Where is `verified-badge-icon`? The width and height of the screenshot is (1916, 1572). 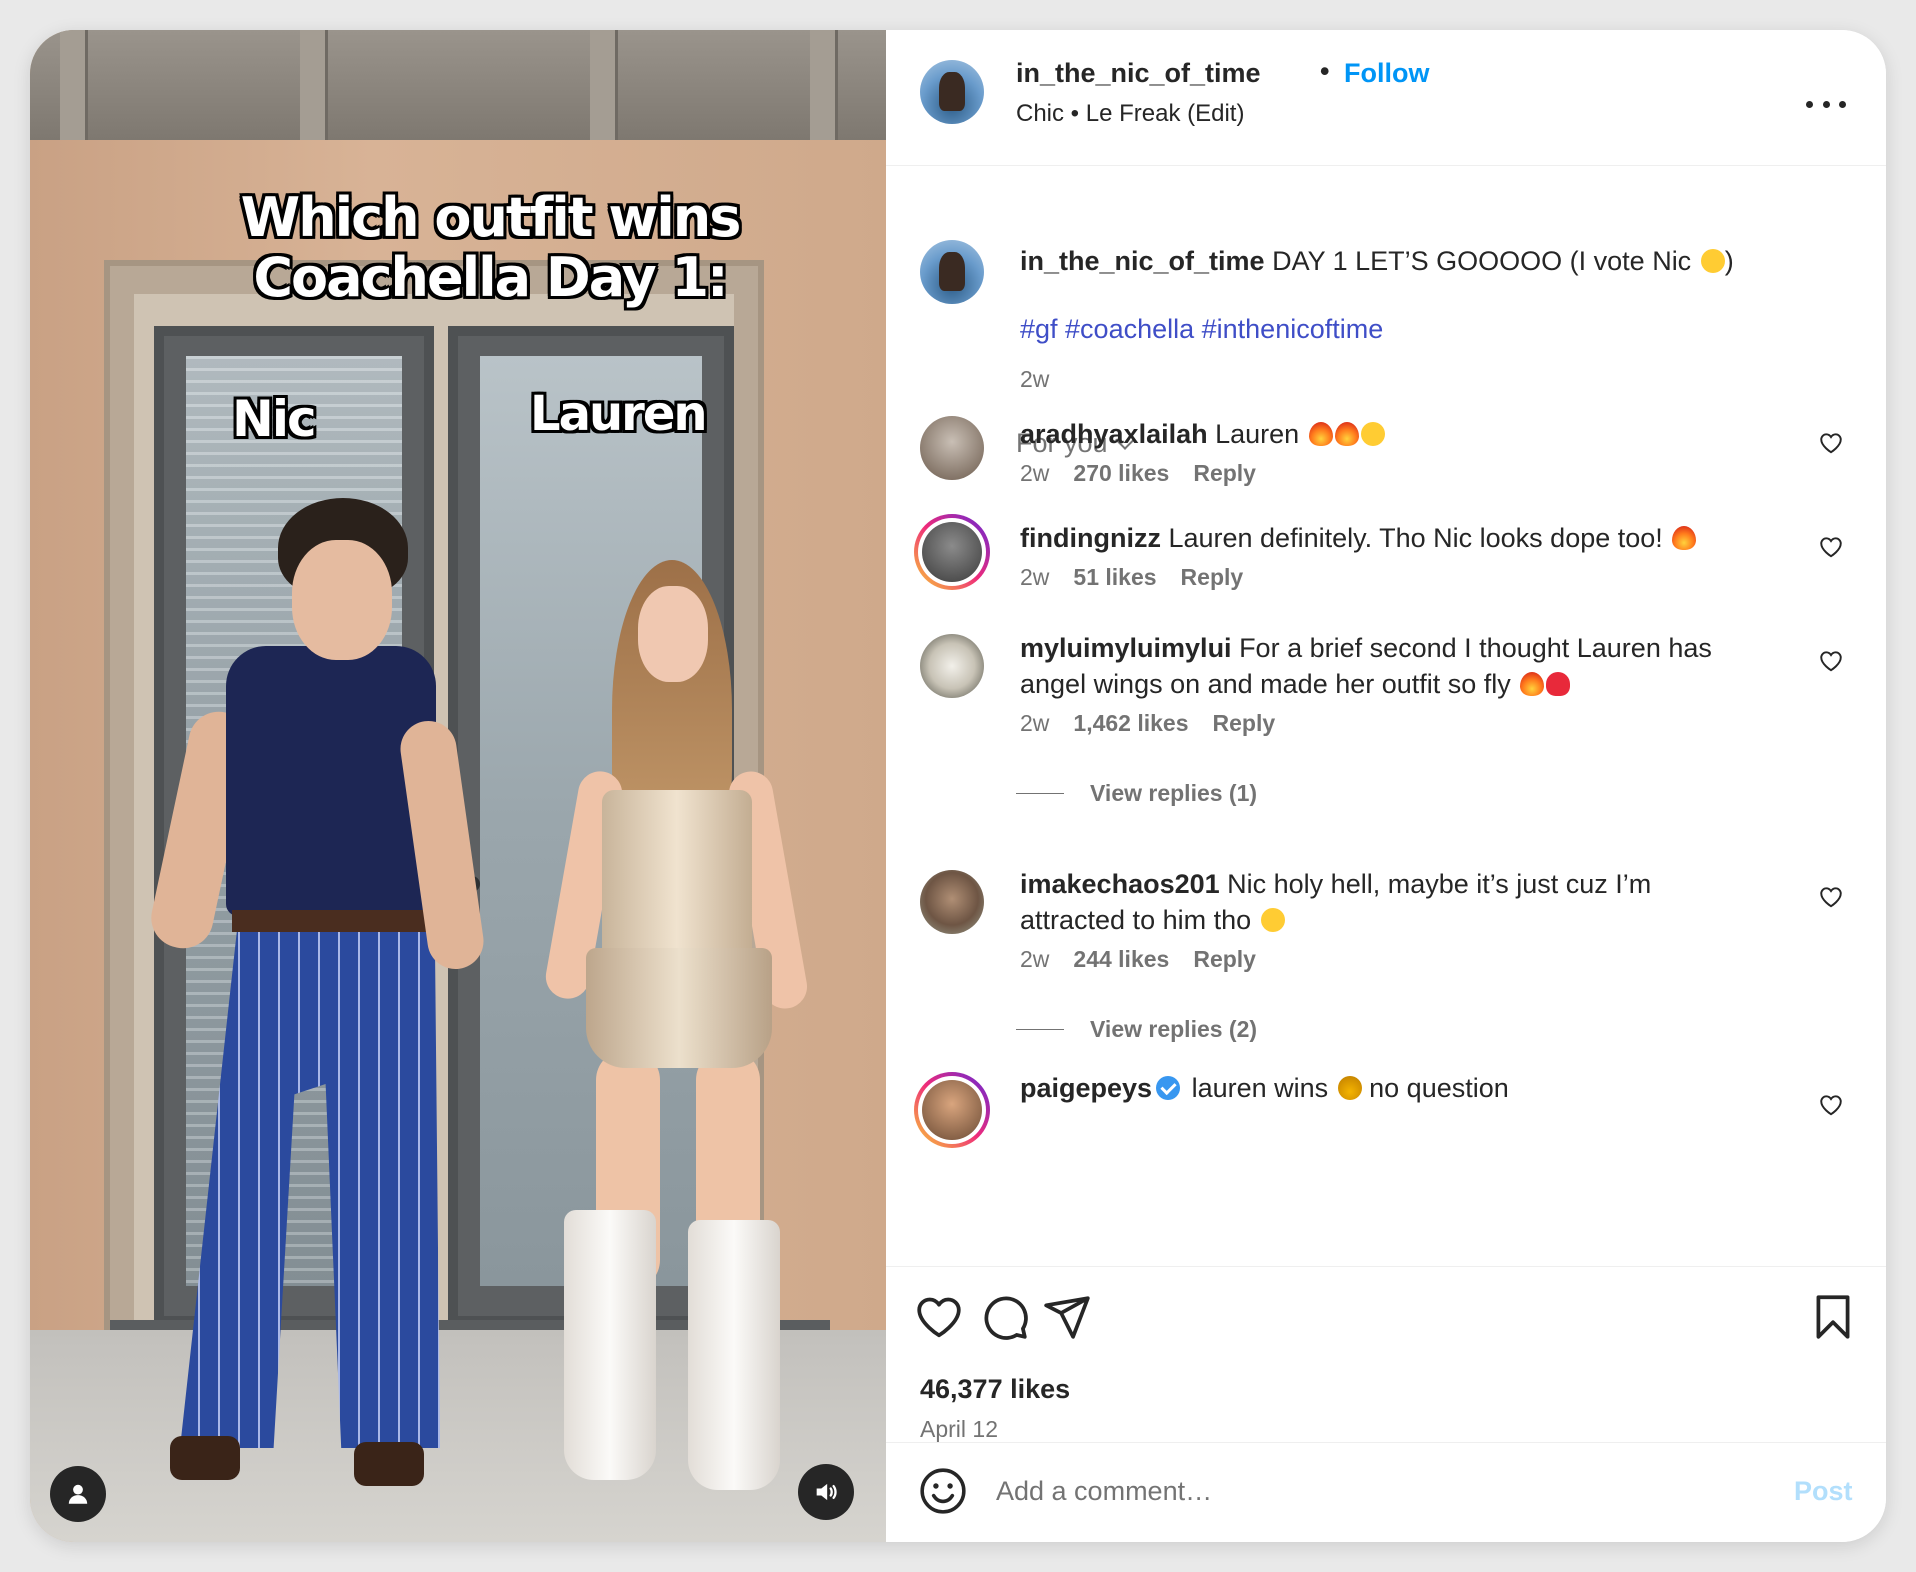 verified-badge-icon is located at coordinates (1168, 1088).